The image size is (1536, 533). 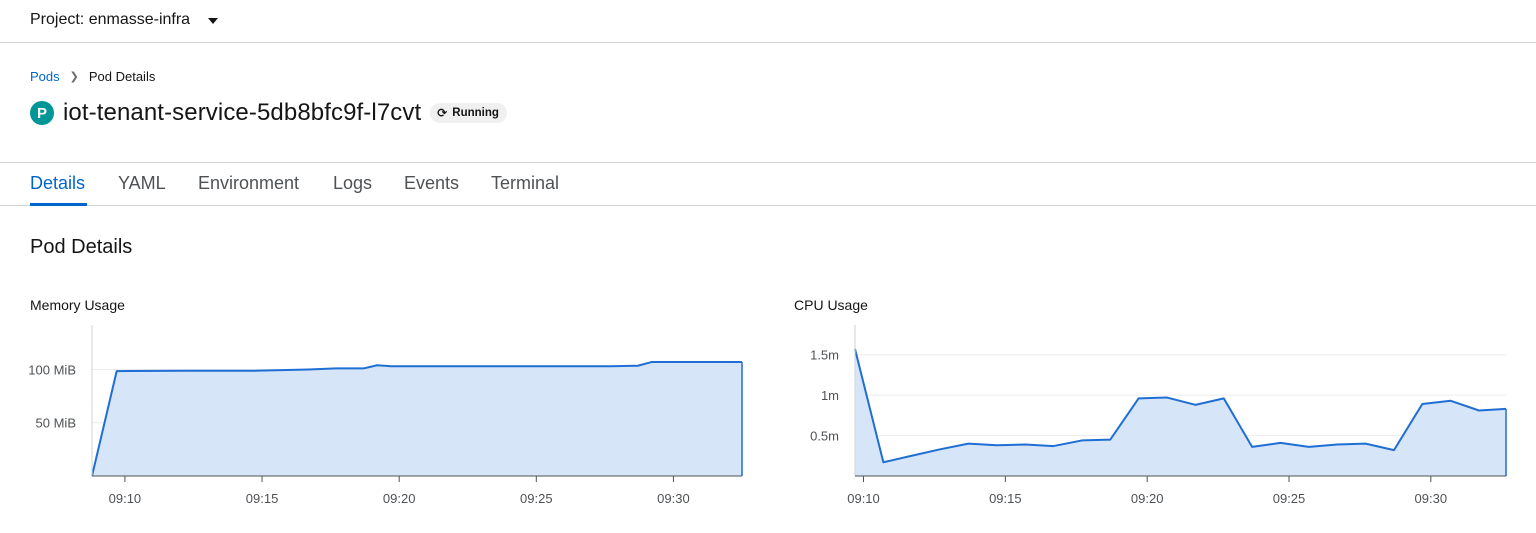 What do you see at coordinates (824, 355) in the screenshot?
I see `cpu-chart-y-tick-label: 1.5m` at bounding box center [824, 355].